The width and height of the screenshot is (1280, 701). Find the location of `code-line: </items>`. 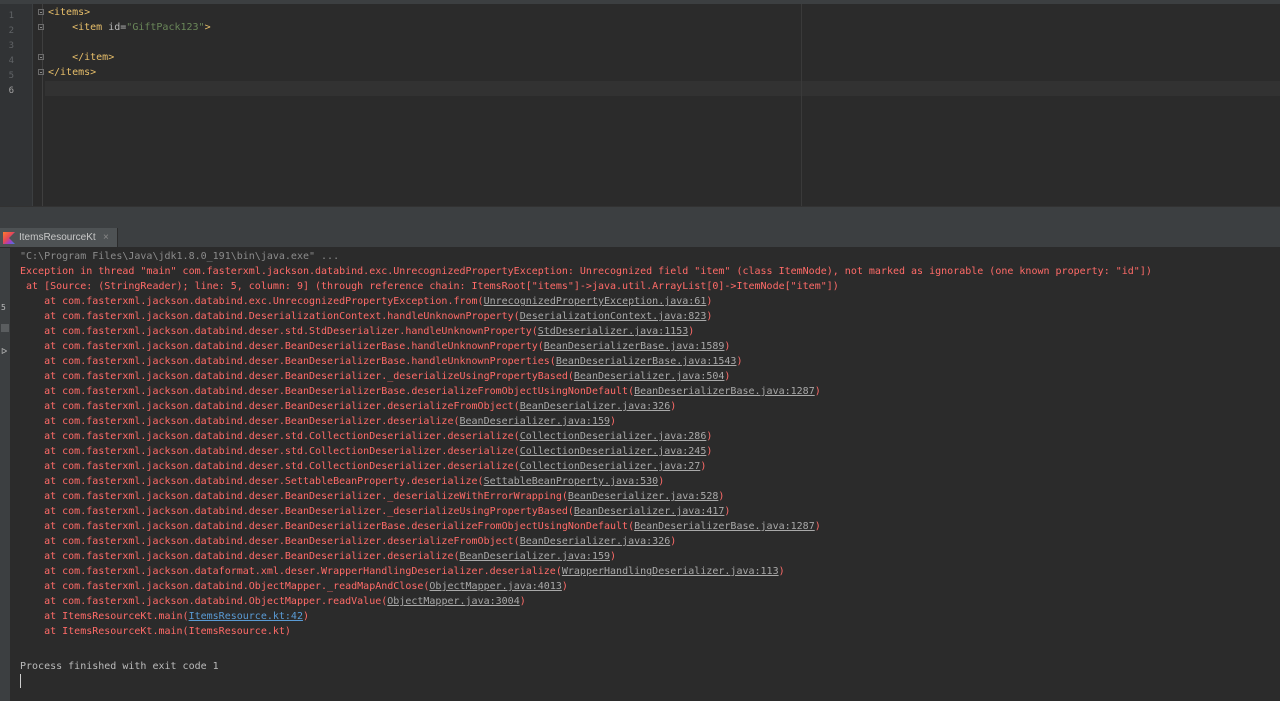

code-line: </items> is located at coordinates (72, 72).